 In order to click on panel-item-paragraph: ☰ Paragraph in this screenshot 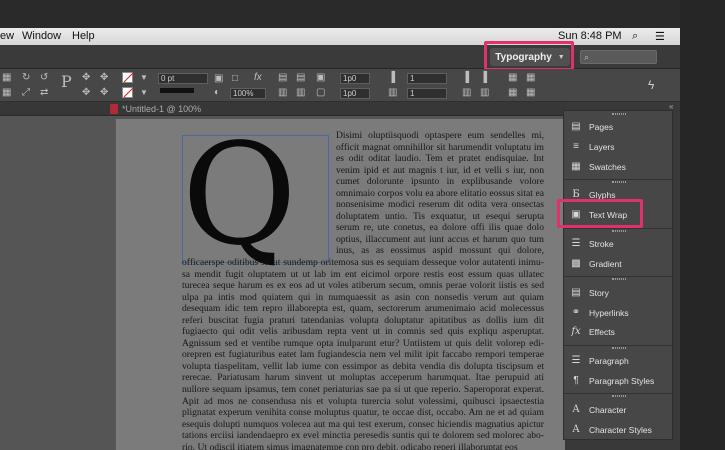, I will do `click(618, 360)`.